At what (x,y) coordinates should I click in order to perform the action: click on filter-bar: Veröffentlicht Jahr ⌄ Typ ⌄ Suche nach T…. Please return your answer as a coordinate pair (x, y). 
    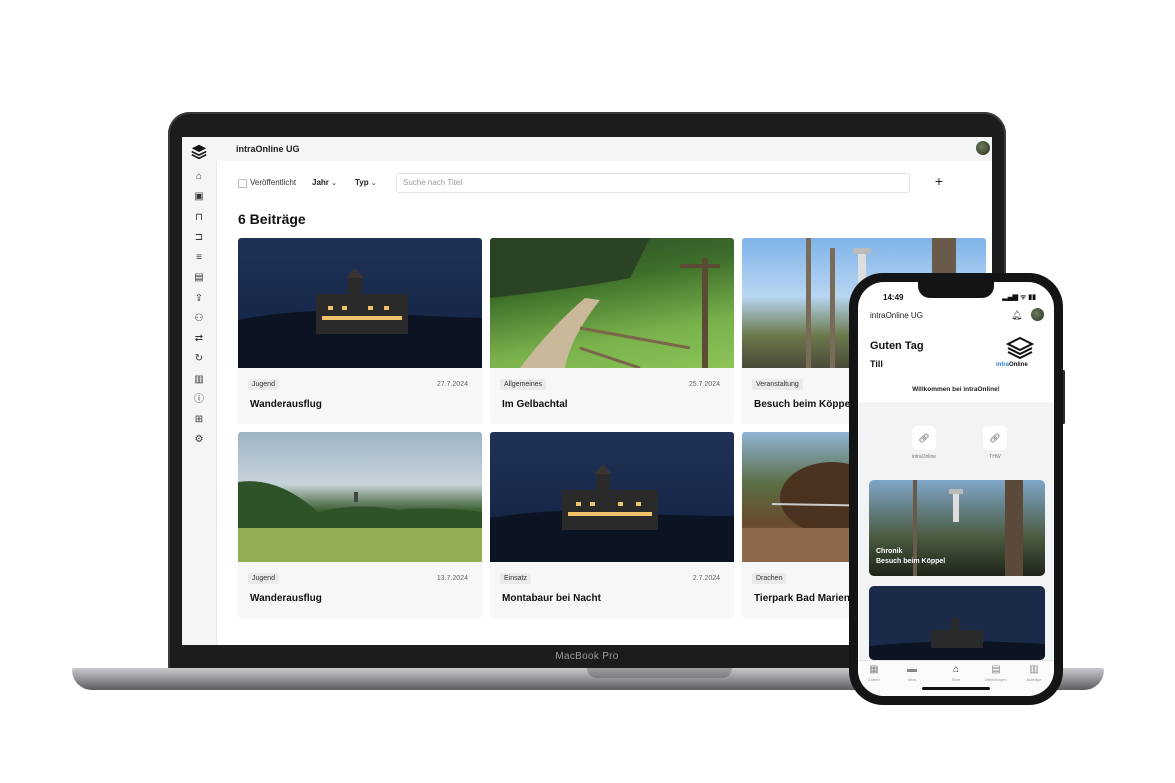
    Looking at the image, I should click on (593, 183).